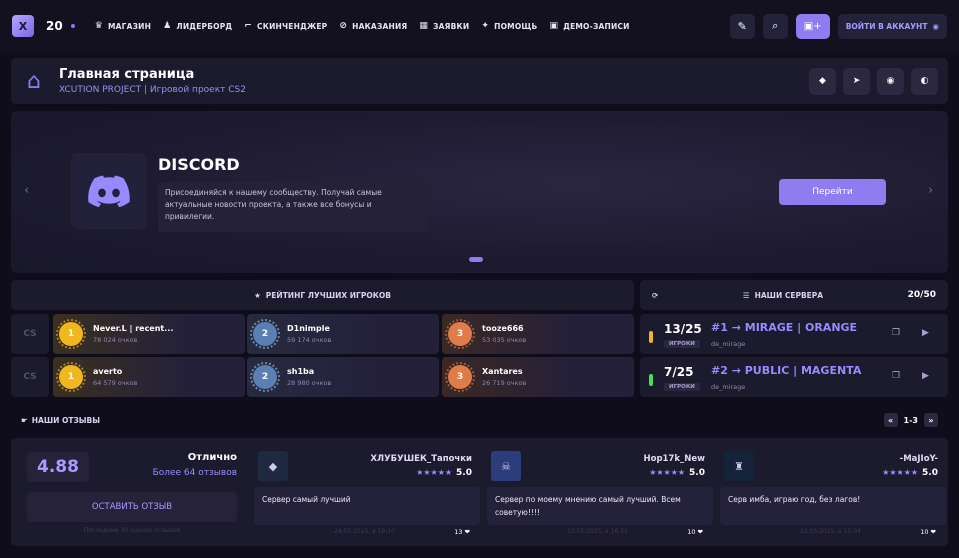 This screenshot has height=558, width=959. Describe the element at coordinates (597, 531) in the screenshot. I see `review-date: 23.05.2025, в 16:11` at that location.